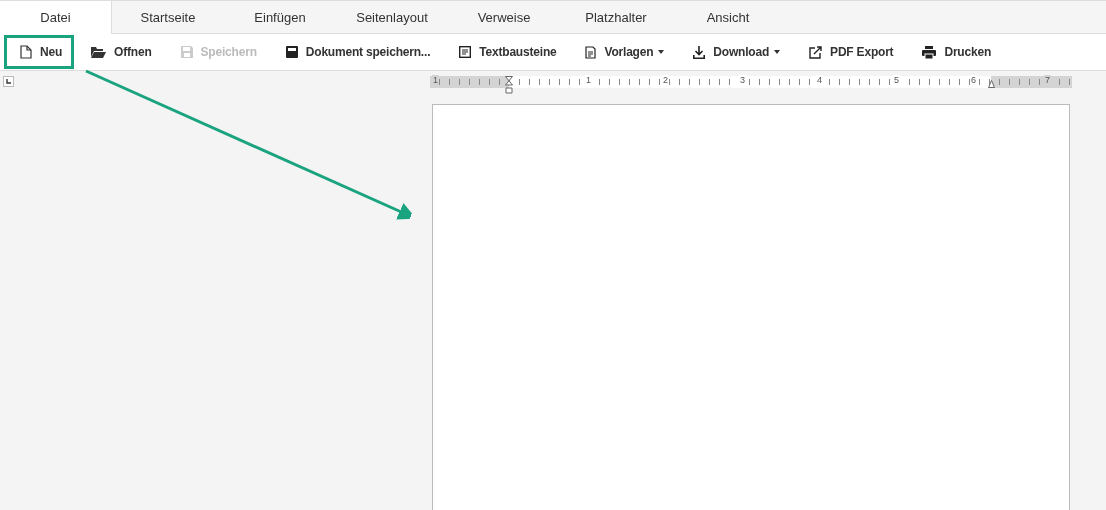 The height and width of the screenshot is (510, 1106). Describe the element at coordinates (973, 80) in the screenshot. I see `ruler-number: 6` at that location.